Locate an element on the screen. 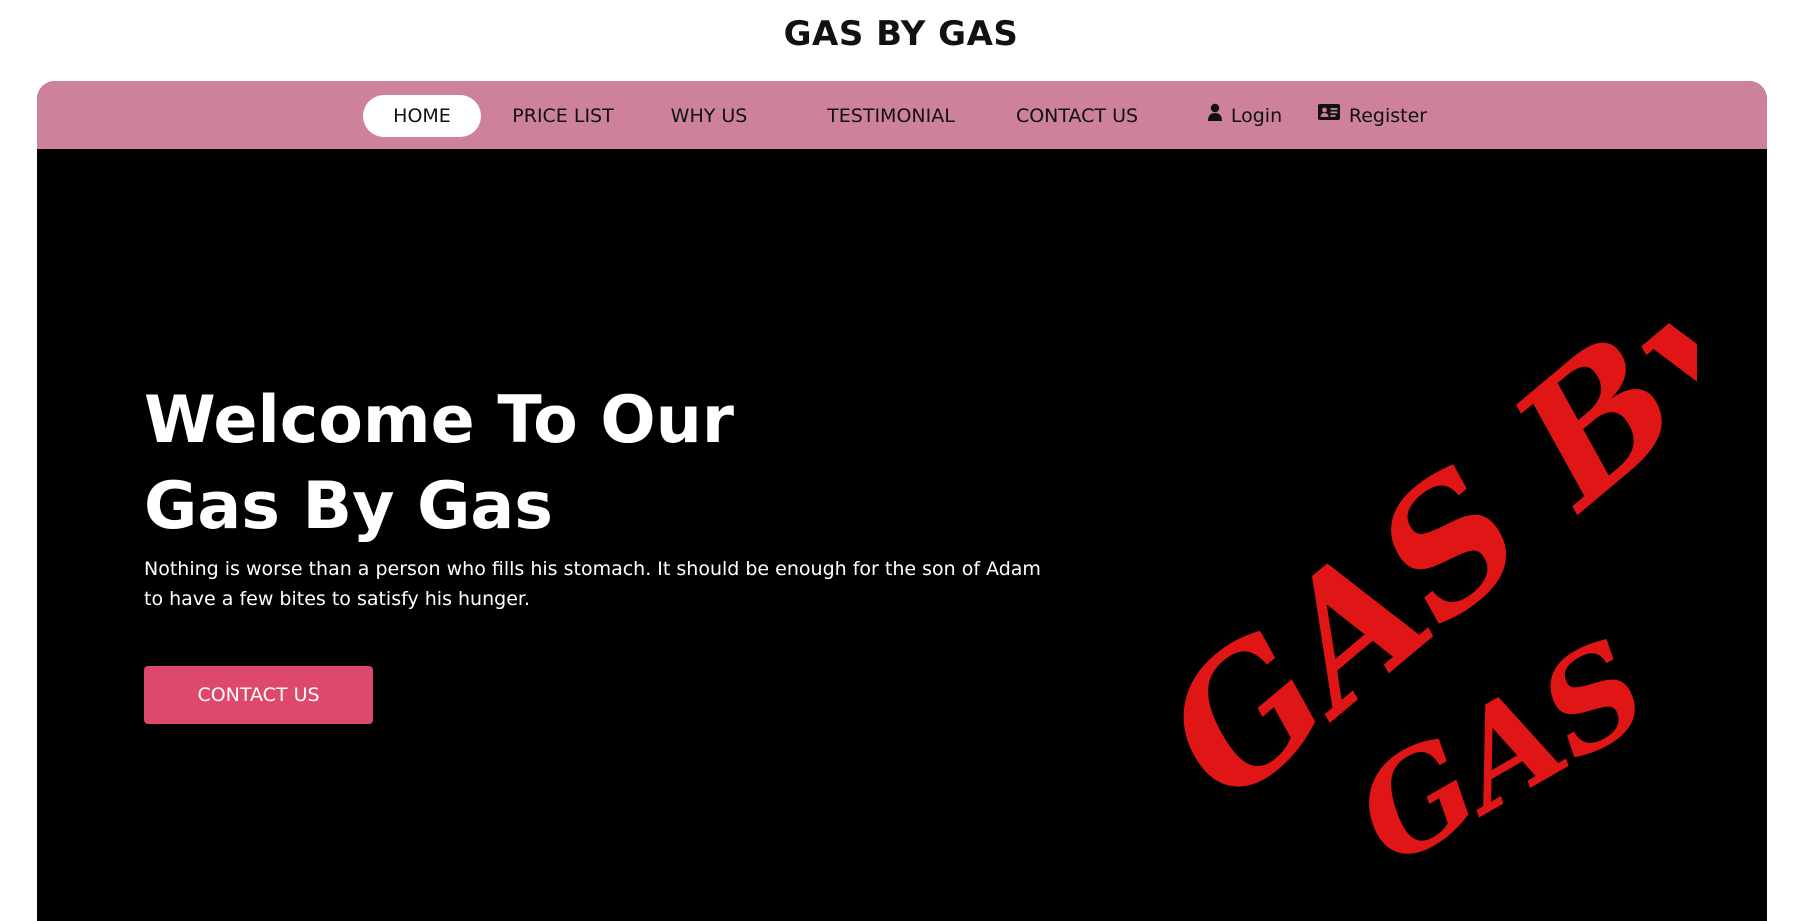  contact-us-button: CONTACT US is located at coordinates (258, 695).